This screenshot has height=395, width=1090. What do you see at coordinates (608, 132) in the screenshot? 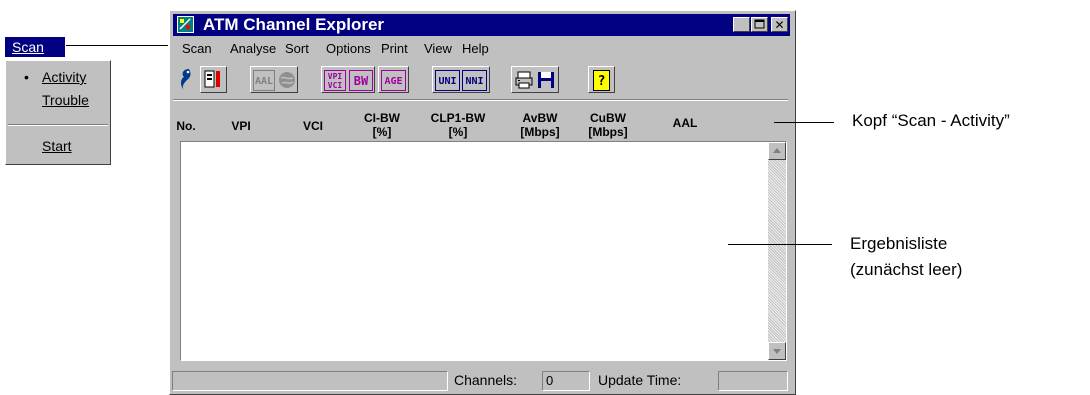
I see `column-header-cubw-unit: [Mbps]` at bounding box center [608, 132].